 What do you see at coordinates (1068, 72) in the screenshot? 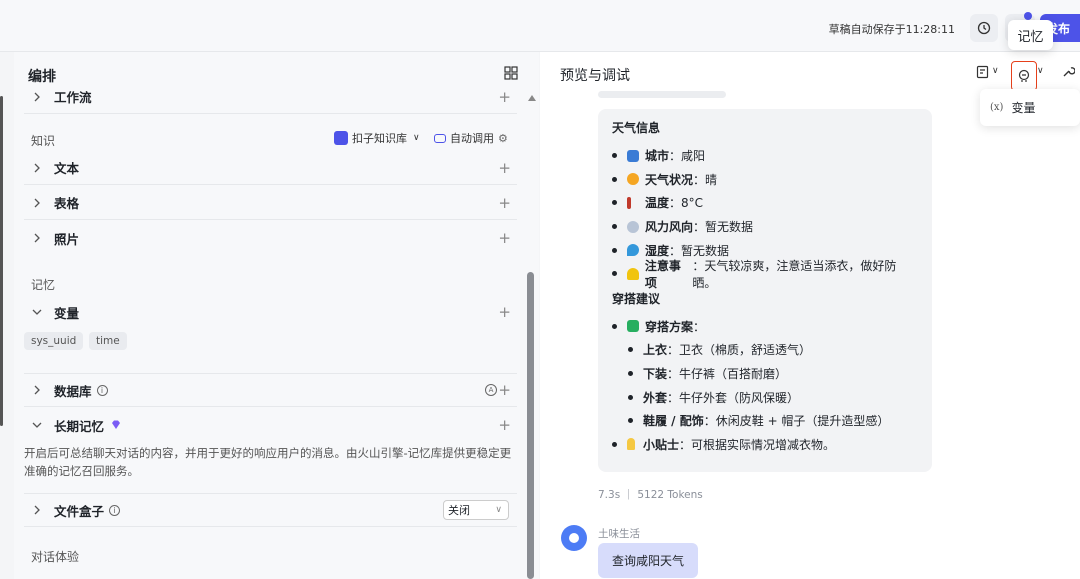
I see `wrench-icon` at bounding box center [1068, 72].